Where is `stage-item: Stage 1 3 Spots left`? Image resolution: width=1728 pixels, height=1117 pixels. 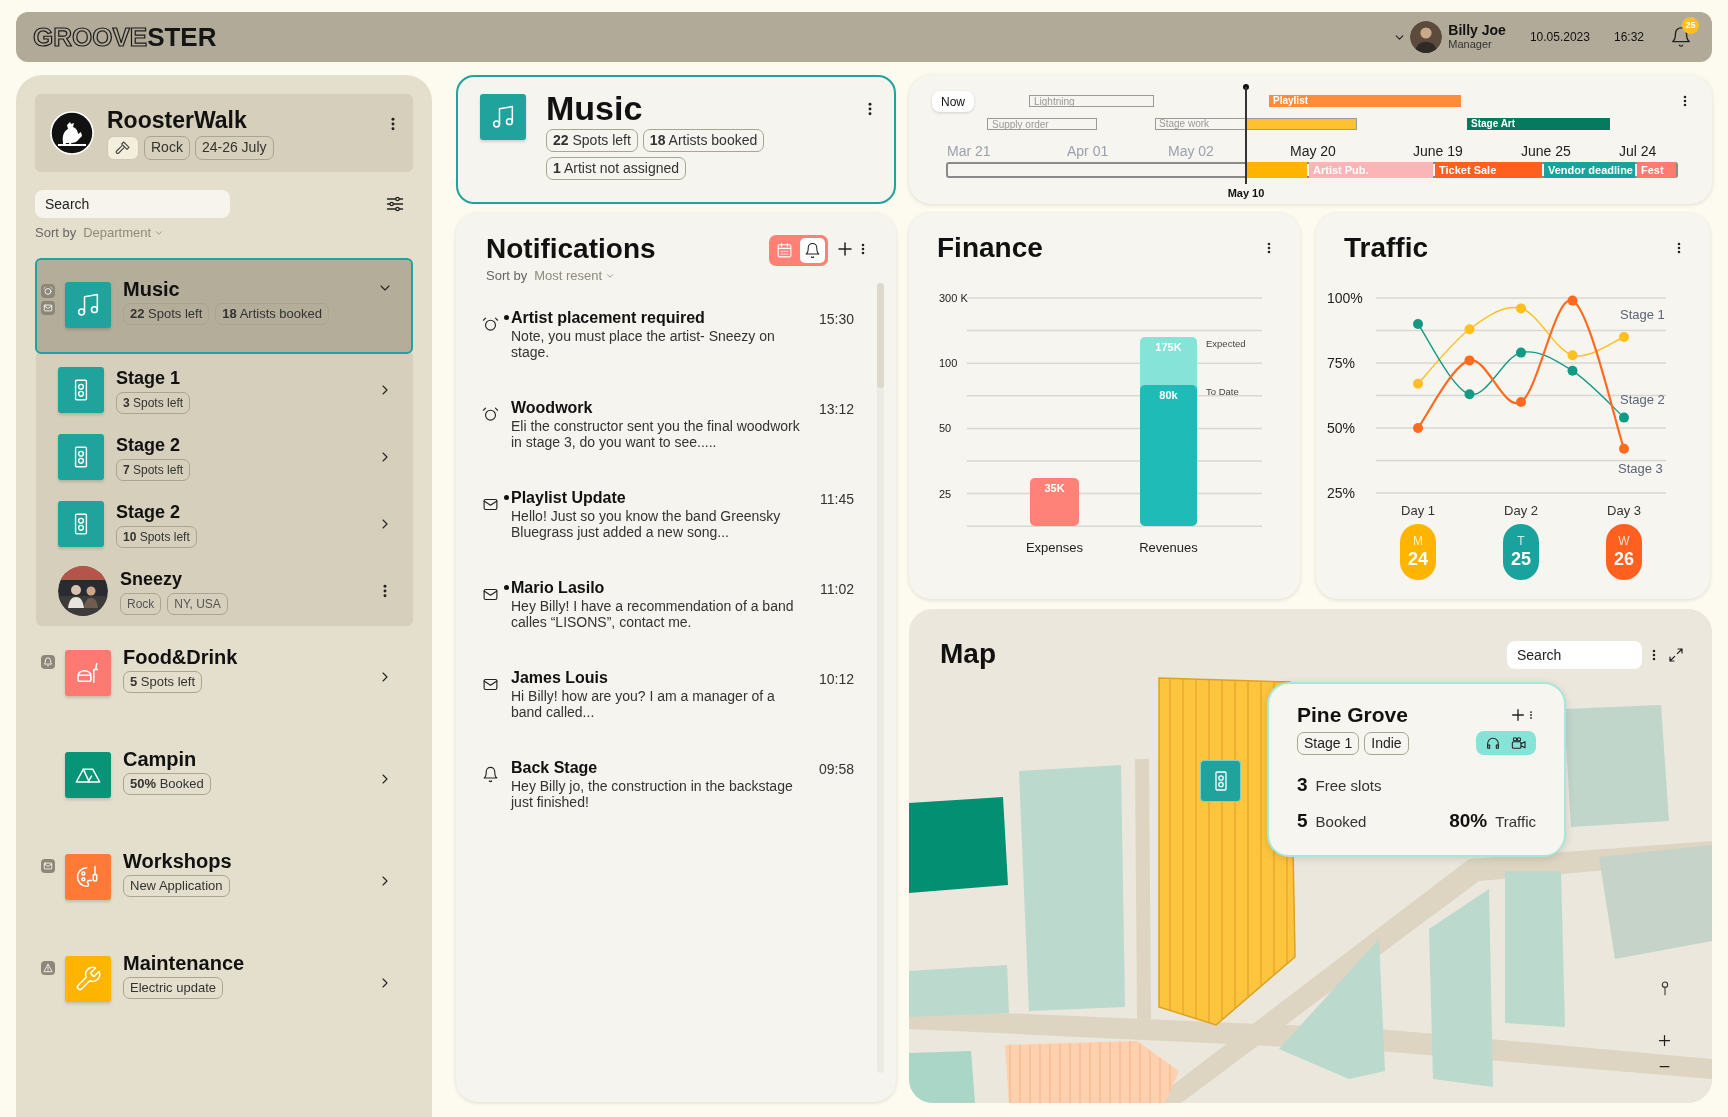 stage-item: Stage 1 3 Spots left is located at coordinates (224, 390).